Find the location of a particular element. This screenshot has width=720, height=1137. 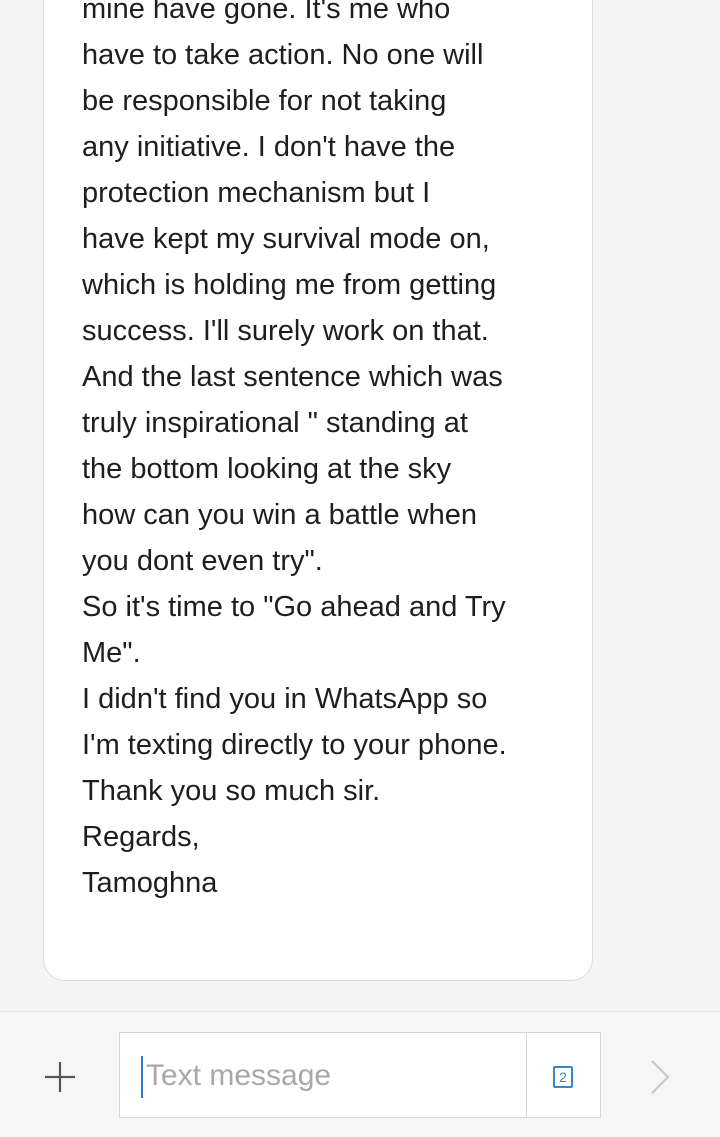

message-line: I didn't find you in WhatsApp so is located at coordinates (285, 699).